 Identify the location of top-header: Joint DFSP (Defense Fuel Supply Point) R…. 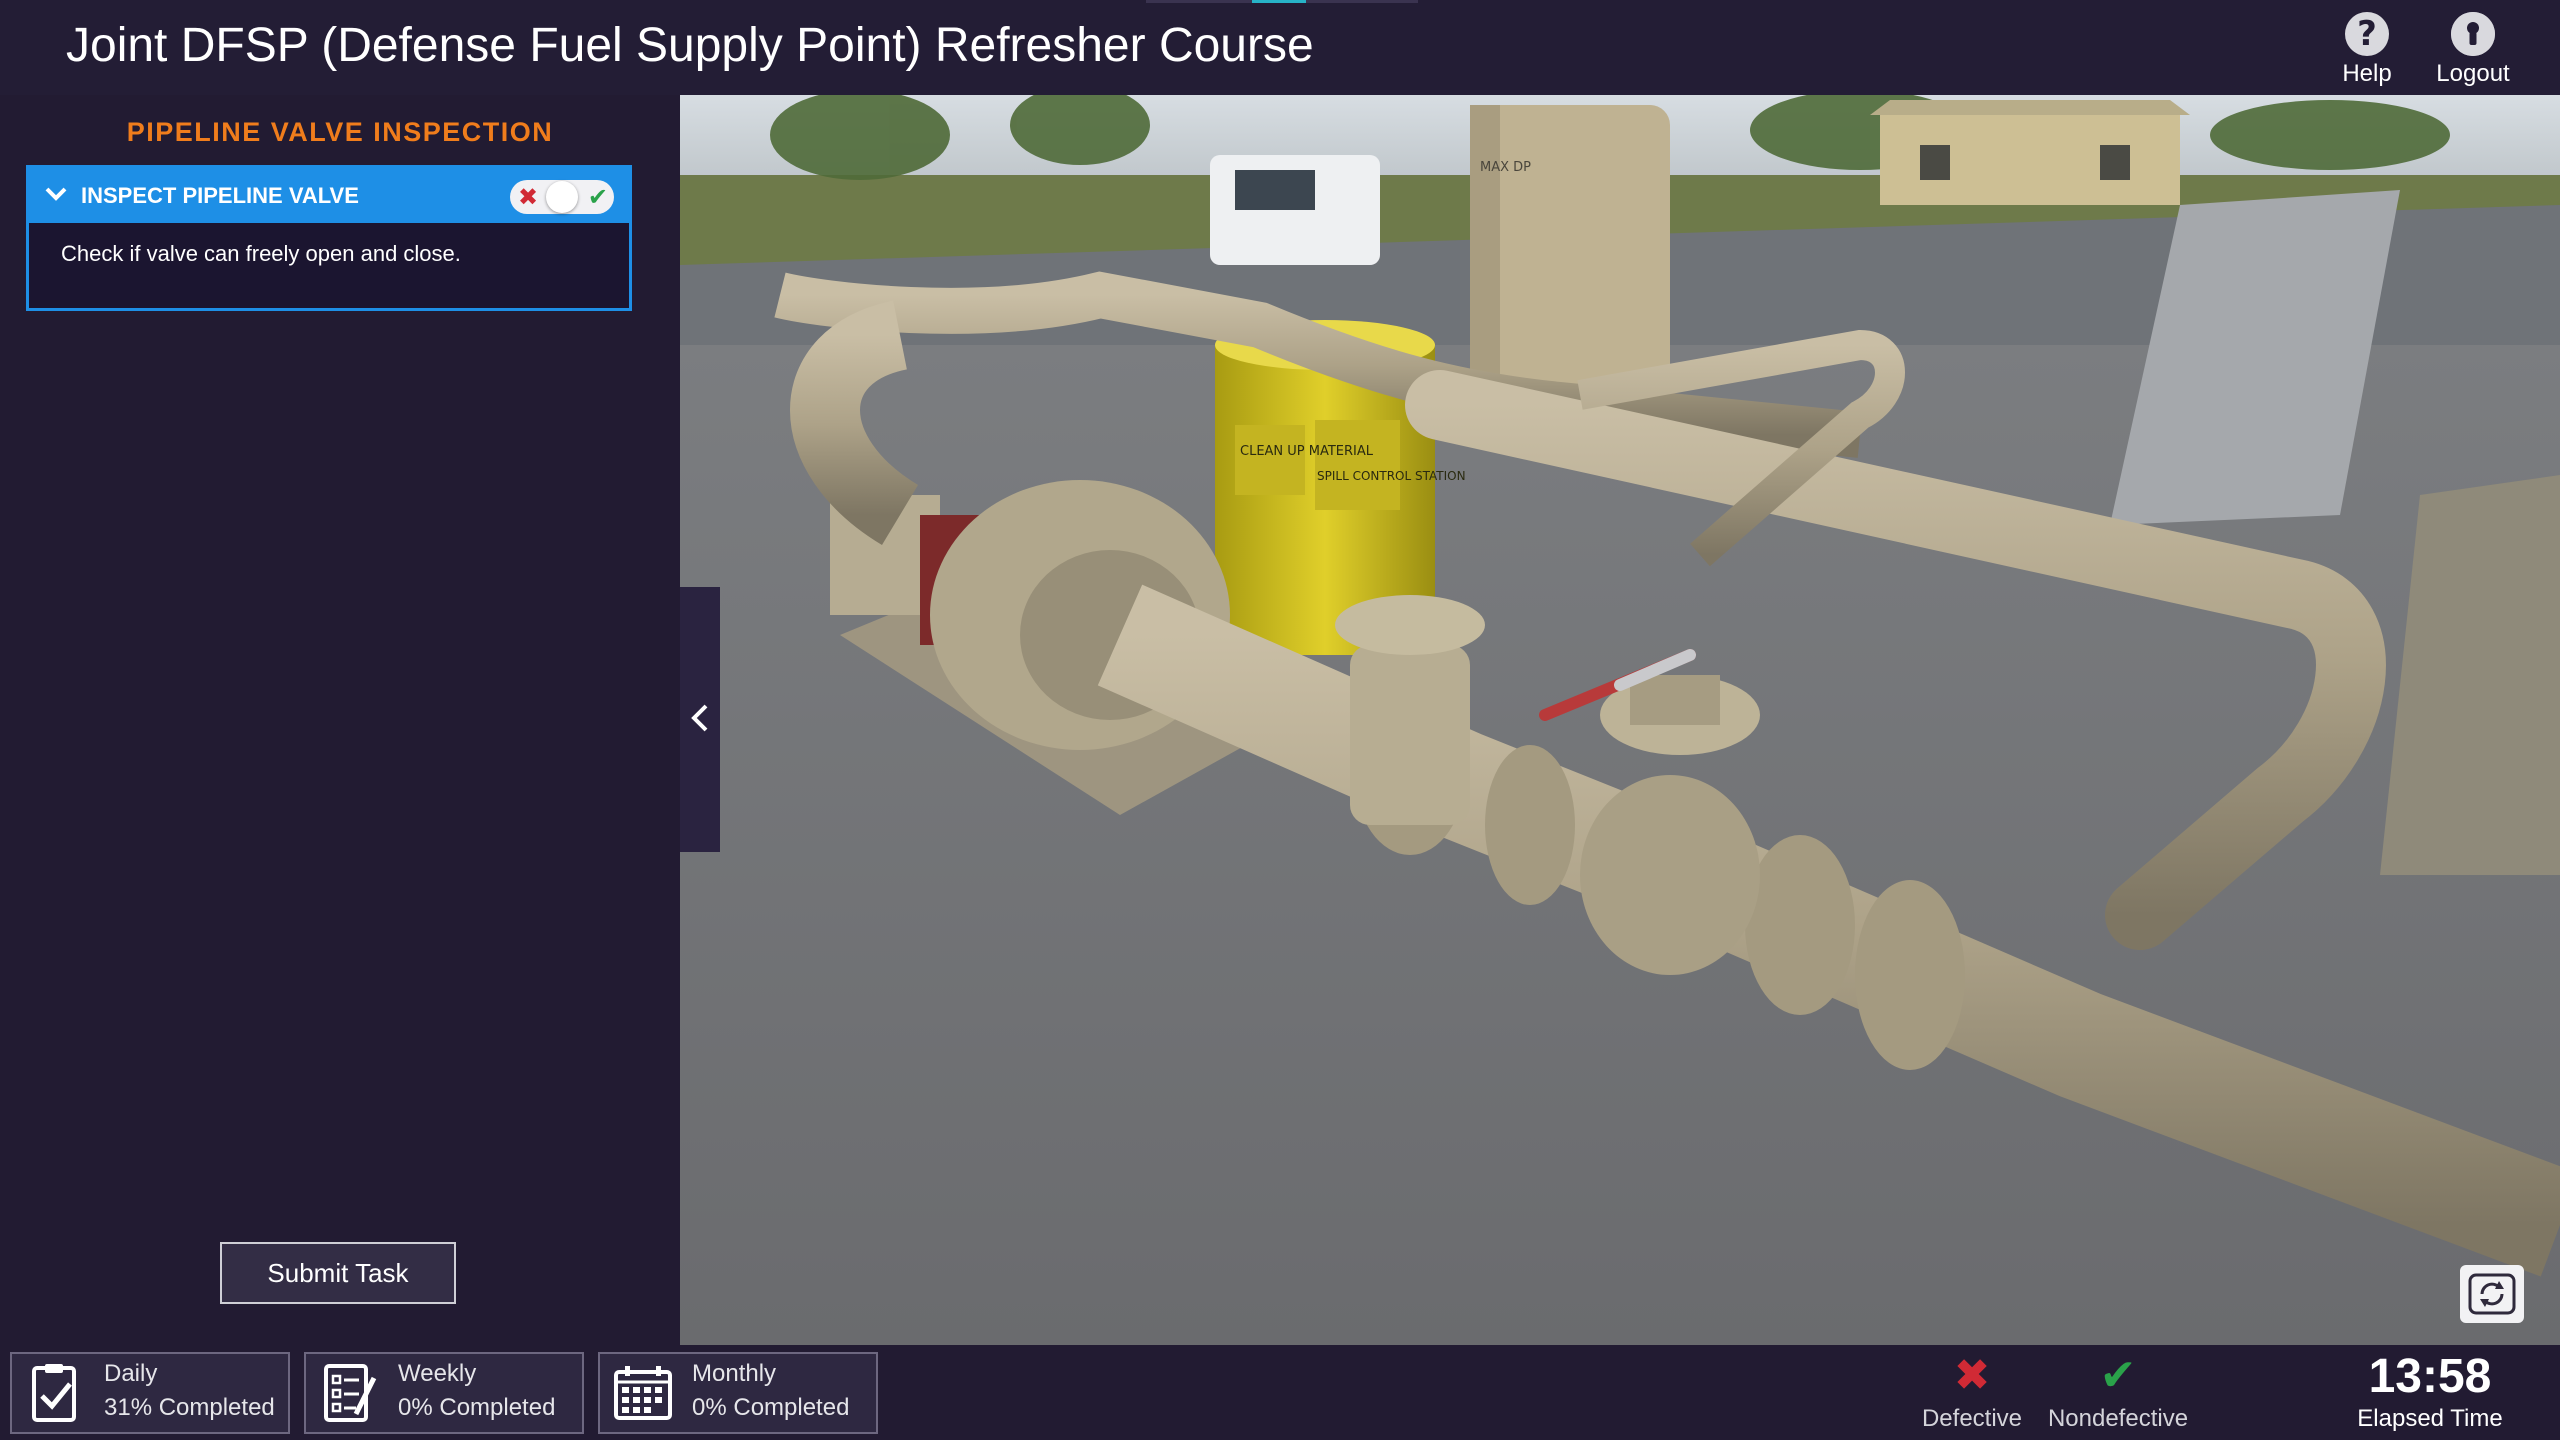
(1280, 47).